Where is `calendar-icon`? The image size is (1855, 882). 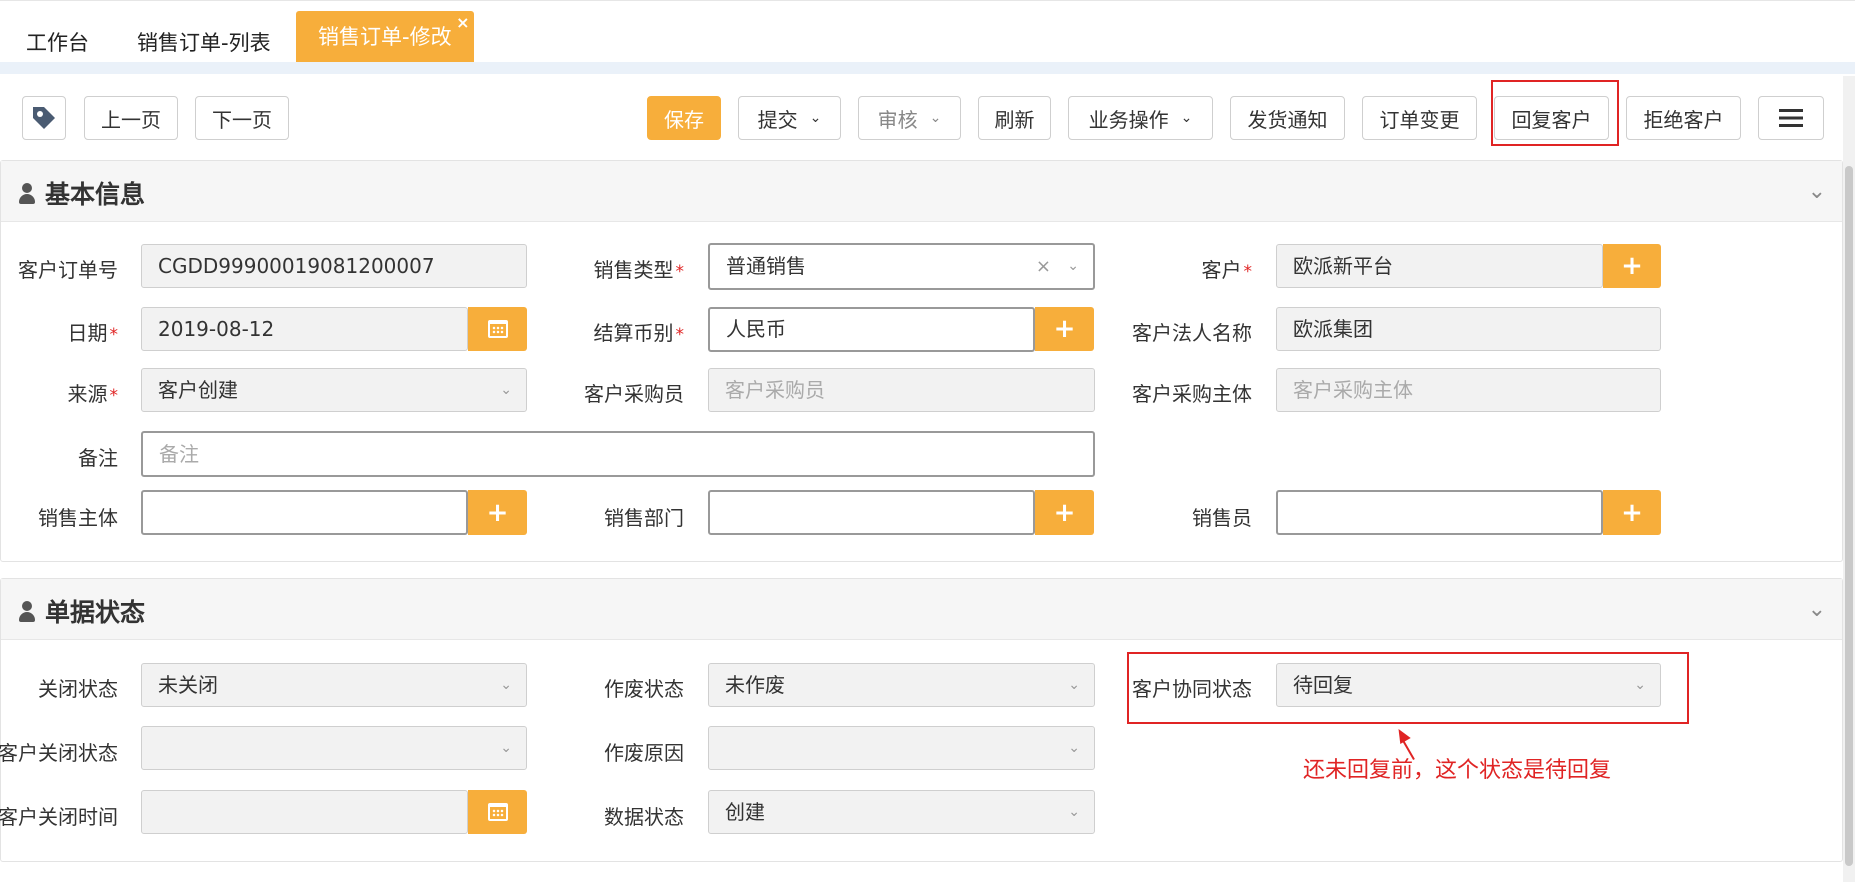 calendar-icon is located at coordinates (497, 329).